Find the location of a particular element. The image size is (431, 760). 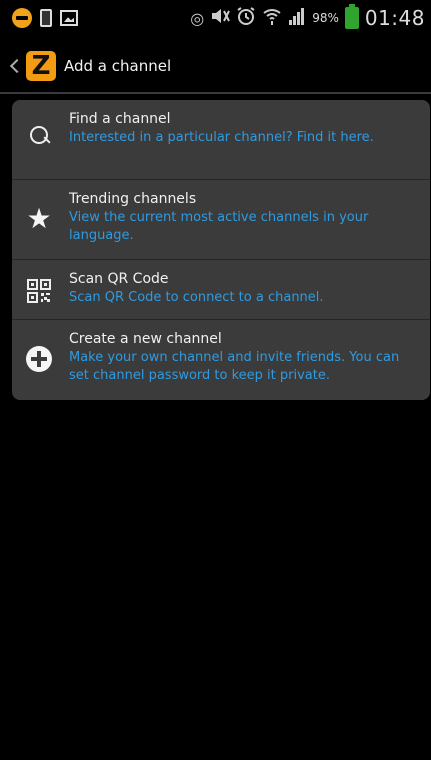

wifi-icon is located at coordinates (272, 18).